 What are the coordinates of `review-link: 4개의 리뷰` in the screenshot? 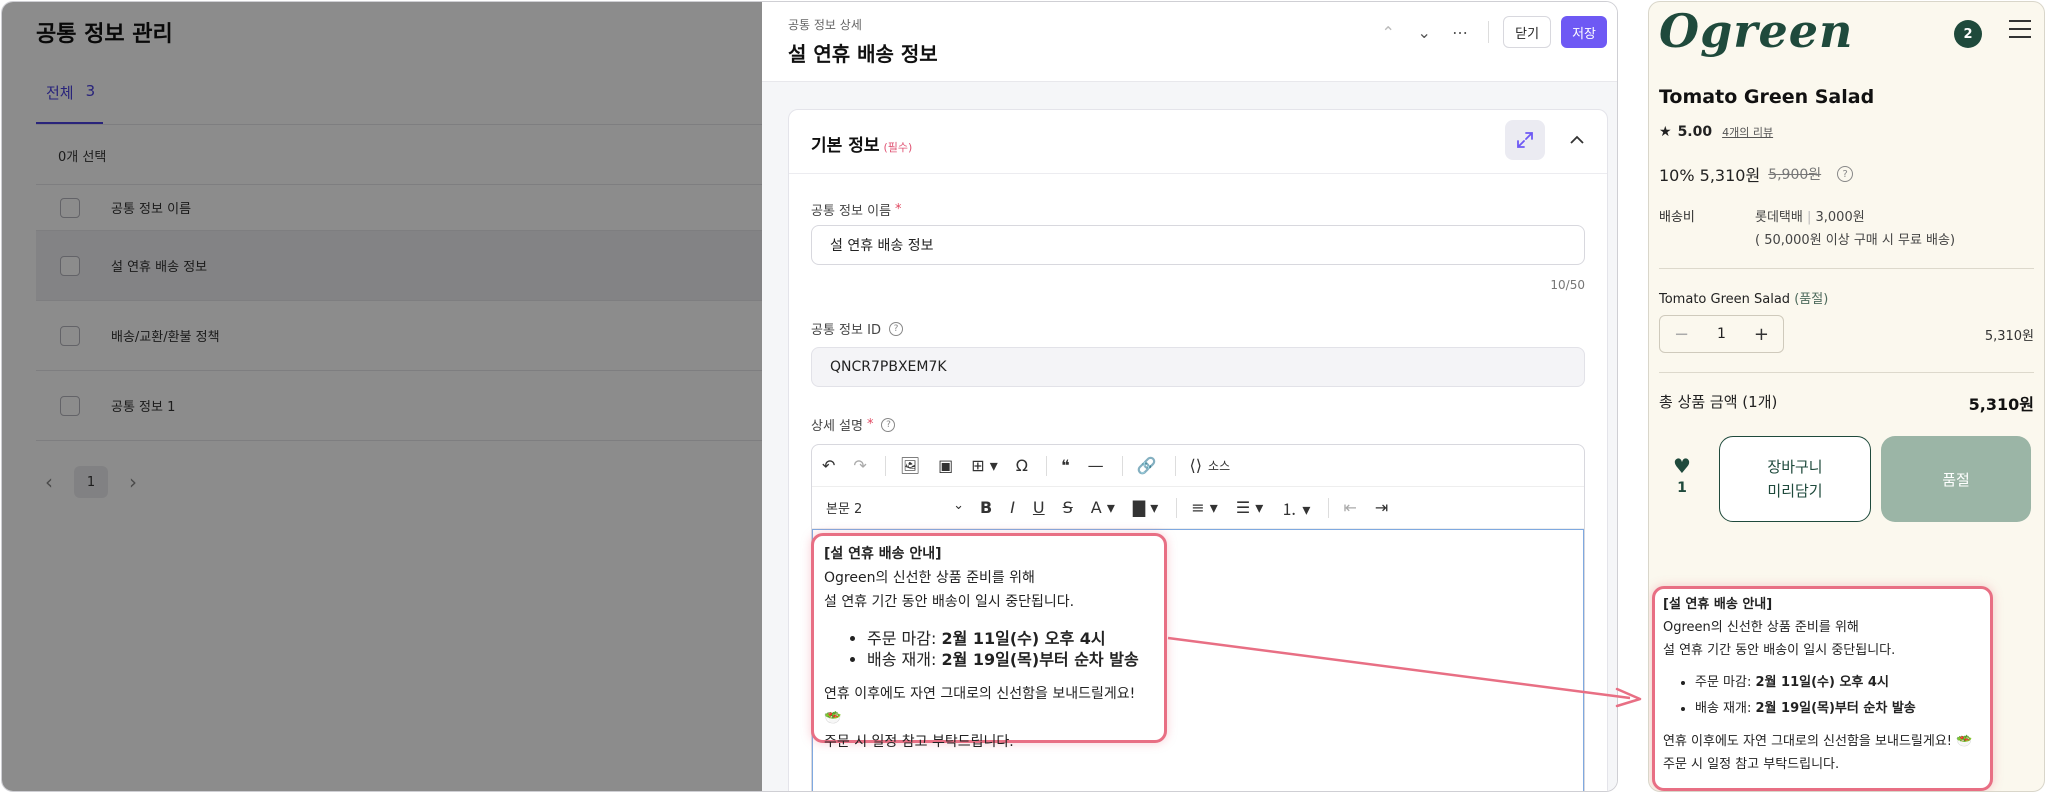 It's located at (1747, 132).